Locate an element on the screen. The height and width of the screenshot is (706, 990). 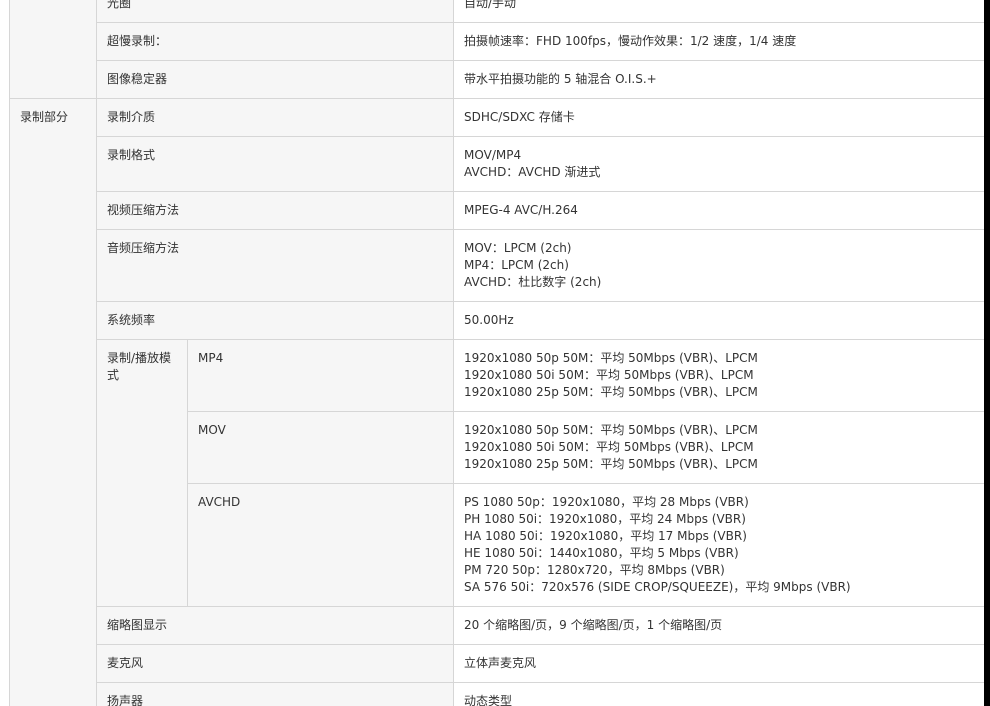
spec-value-line: 动态类型 is located at coordinates (488, 700).